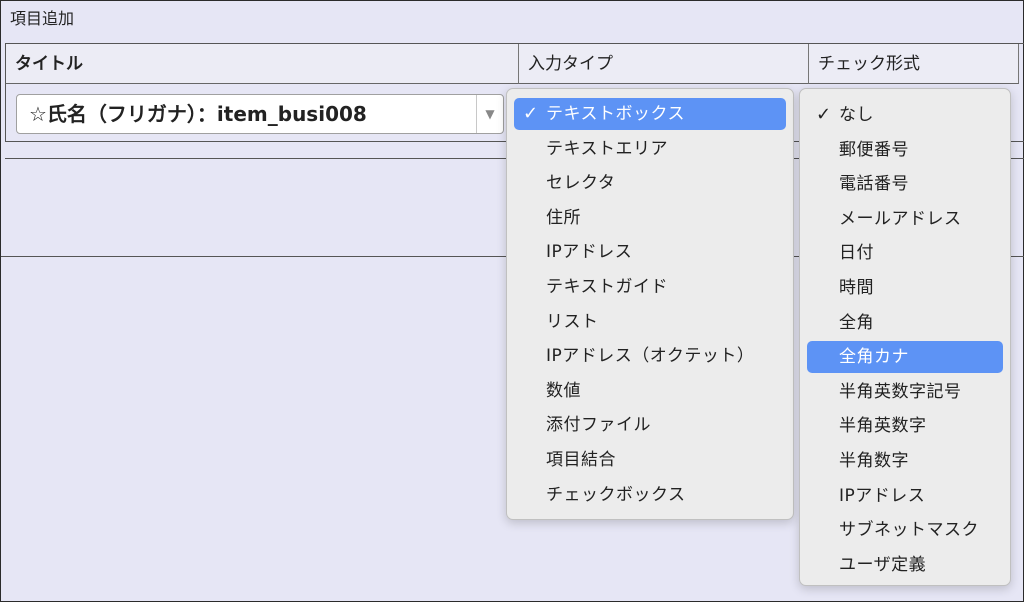 This screenshot has height=602, width=1024. I want to click on chevron-down-icon: ▼, so click(489, 114).